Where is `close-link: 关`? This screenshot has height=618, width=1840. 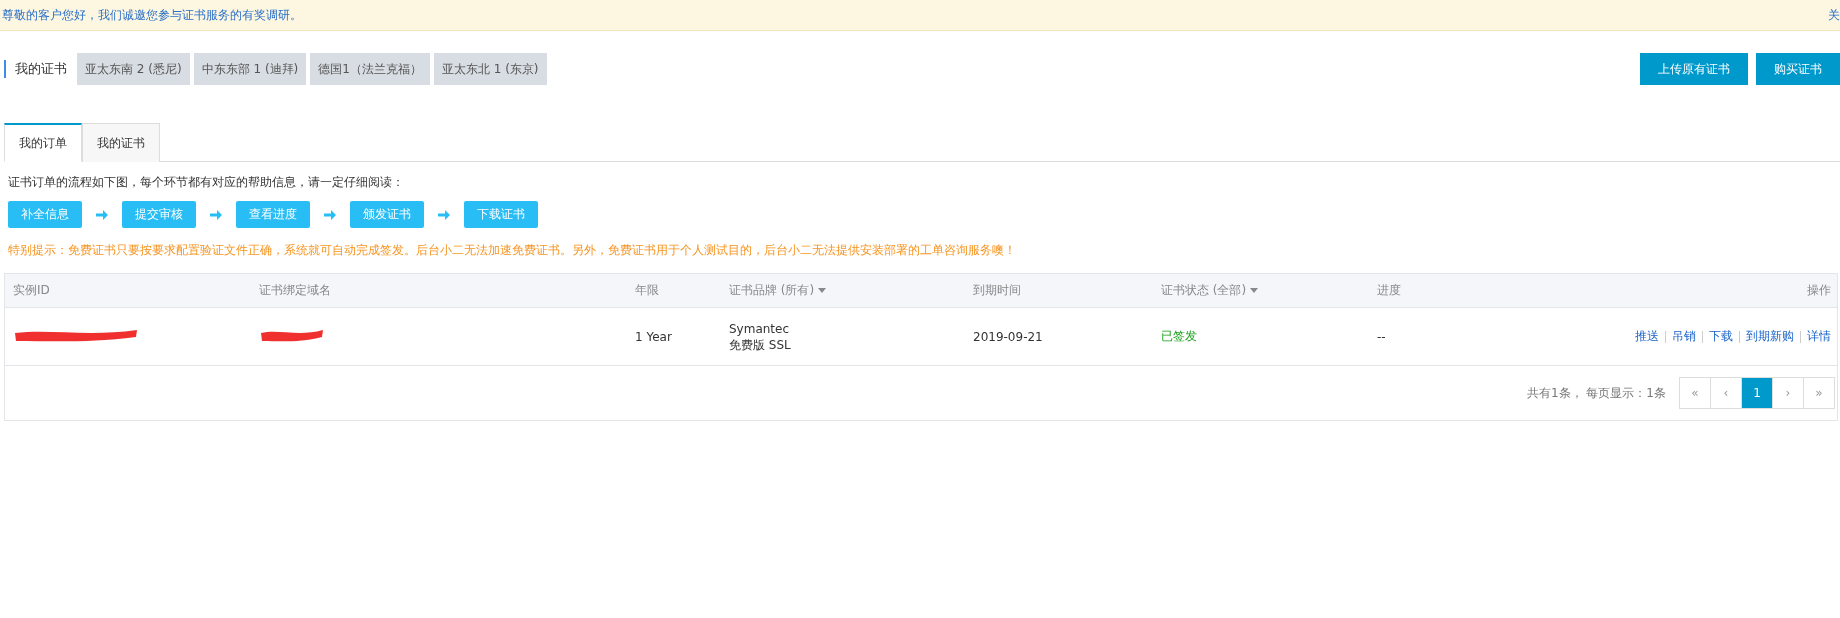 close-link: 关 is located at coordinates (1834, 15).